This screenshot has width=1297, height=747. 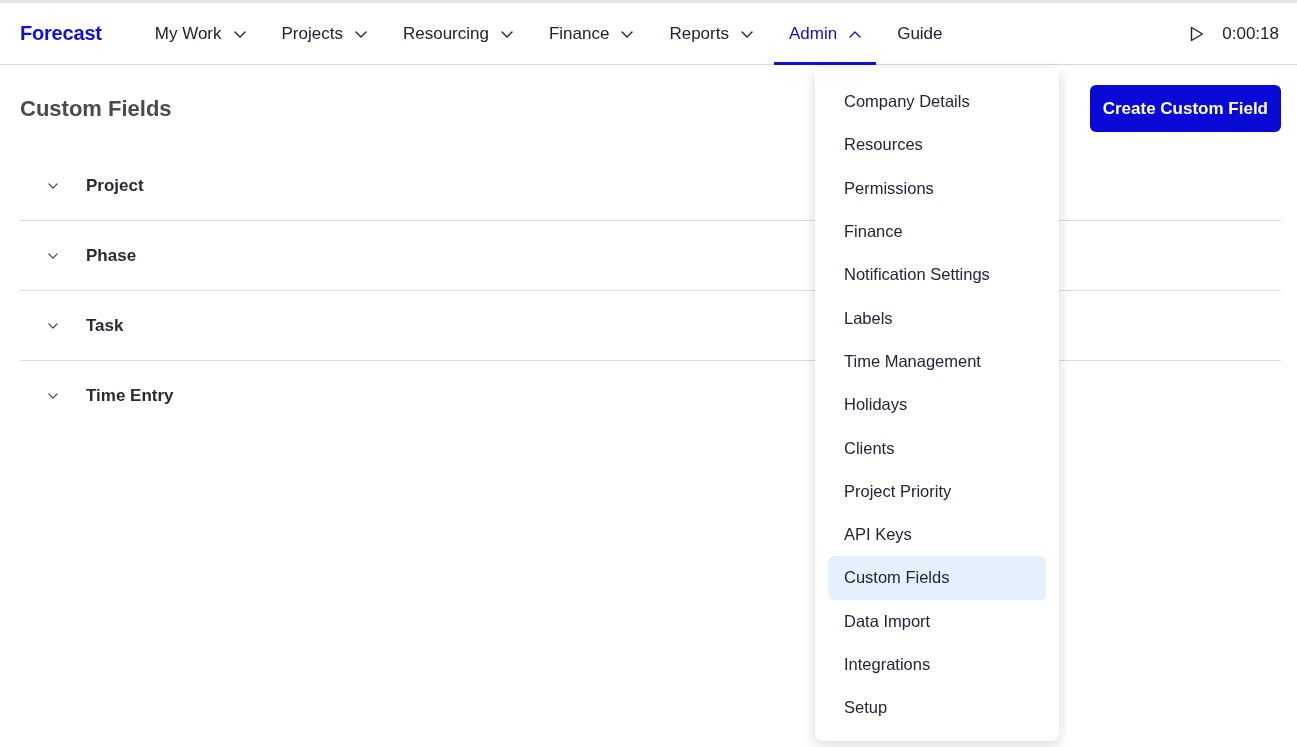 What do you see at coordinates (937, 102) in the screenshot?
I see `menu-item: Company Details` at bounding box center [937, 102].